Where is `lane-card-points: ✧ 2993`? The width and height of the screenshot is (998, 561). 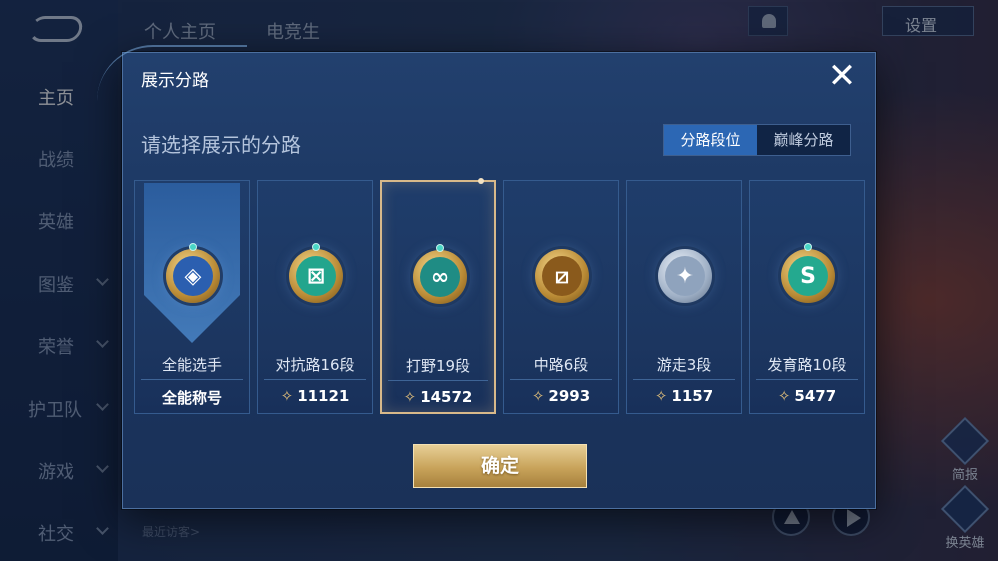
lane-card-points: ✧ 2993 is located at coordinates (561, 396).